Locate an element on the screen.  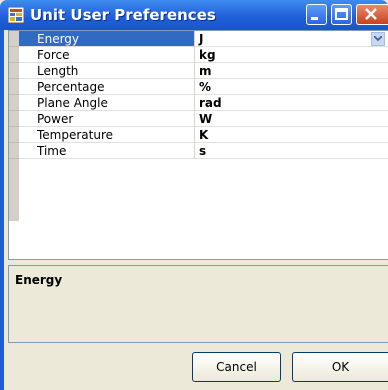
grid-row-time: Time s is located at coordinates (198, 151).